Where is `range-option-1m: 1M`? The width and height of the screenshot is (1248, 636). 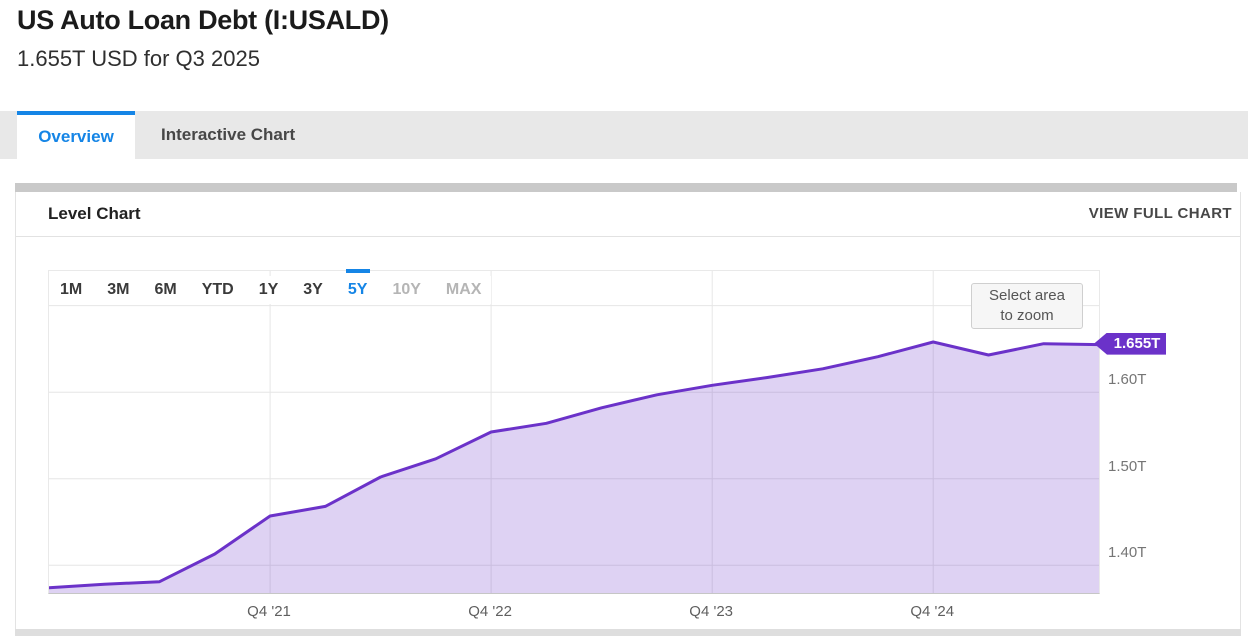 range-option-1m: 1M is located at coordinates (71, 290).